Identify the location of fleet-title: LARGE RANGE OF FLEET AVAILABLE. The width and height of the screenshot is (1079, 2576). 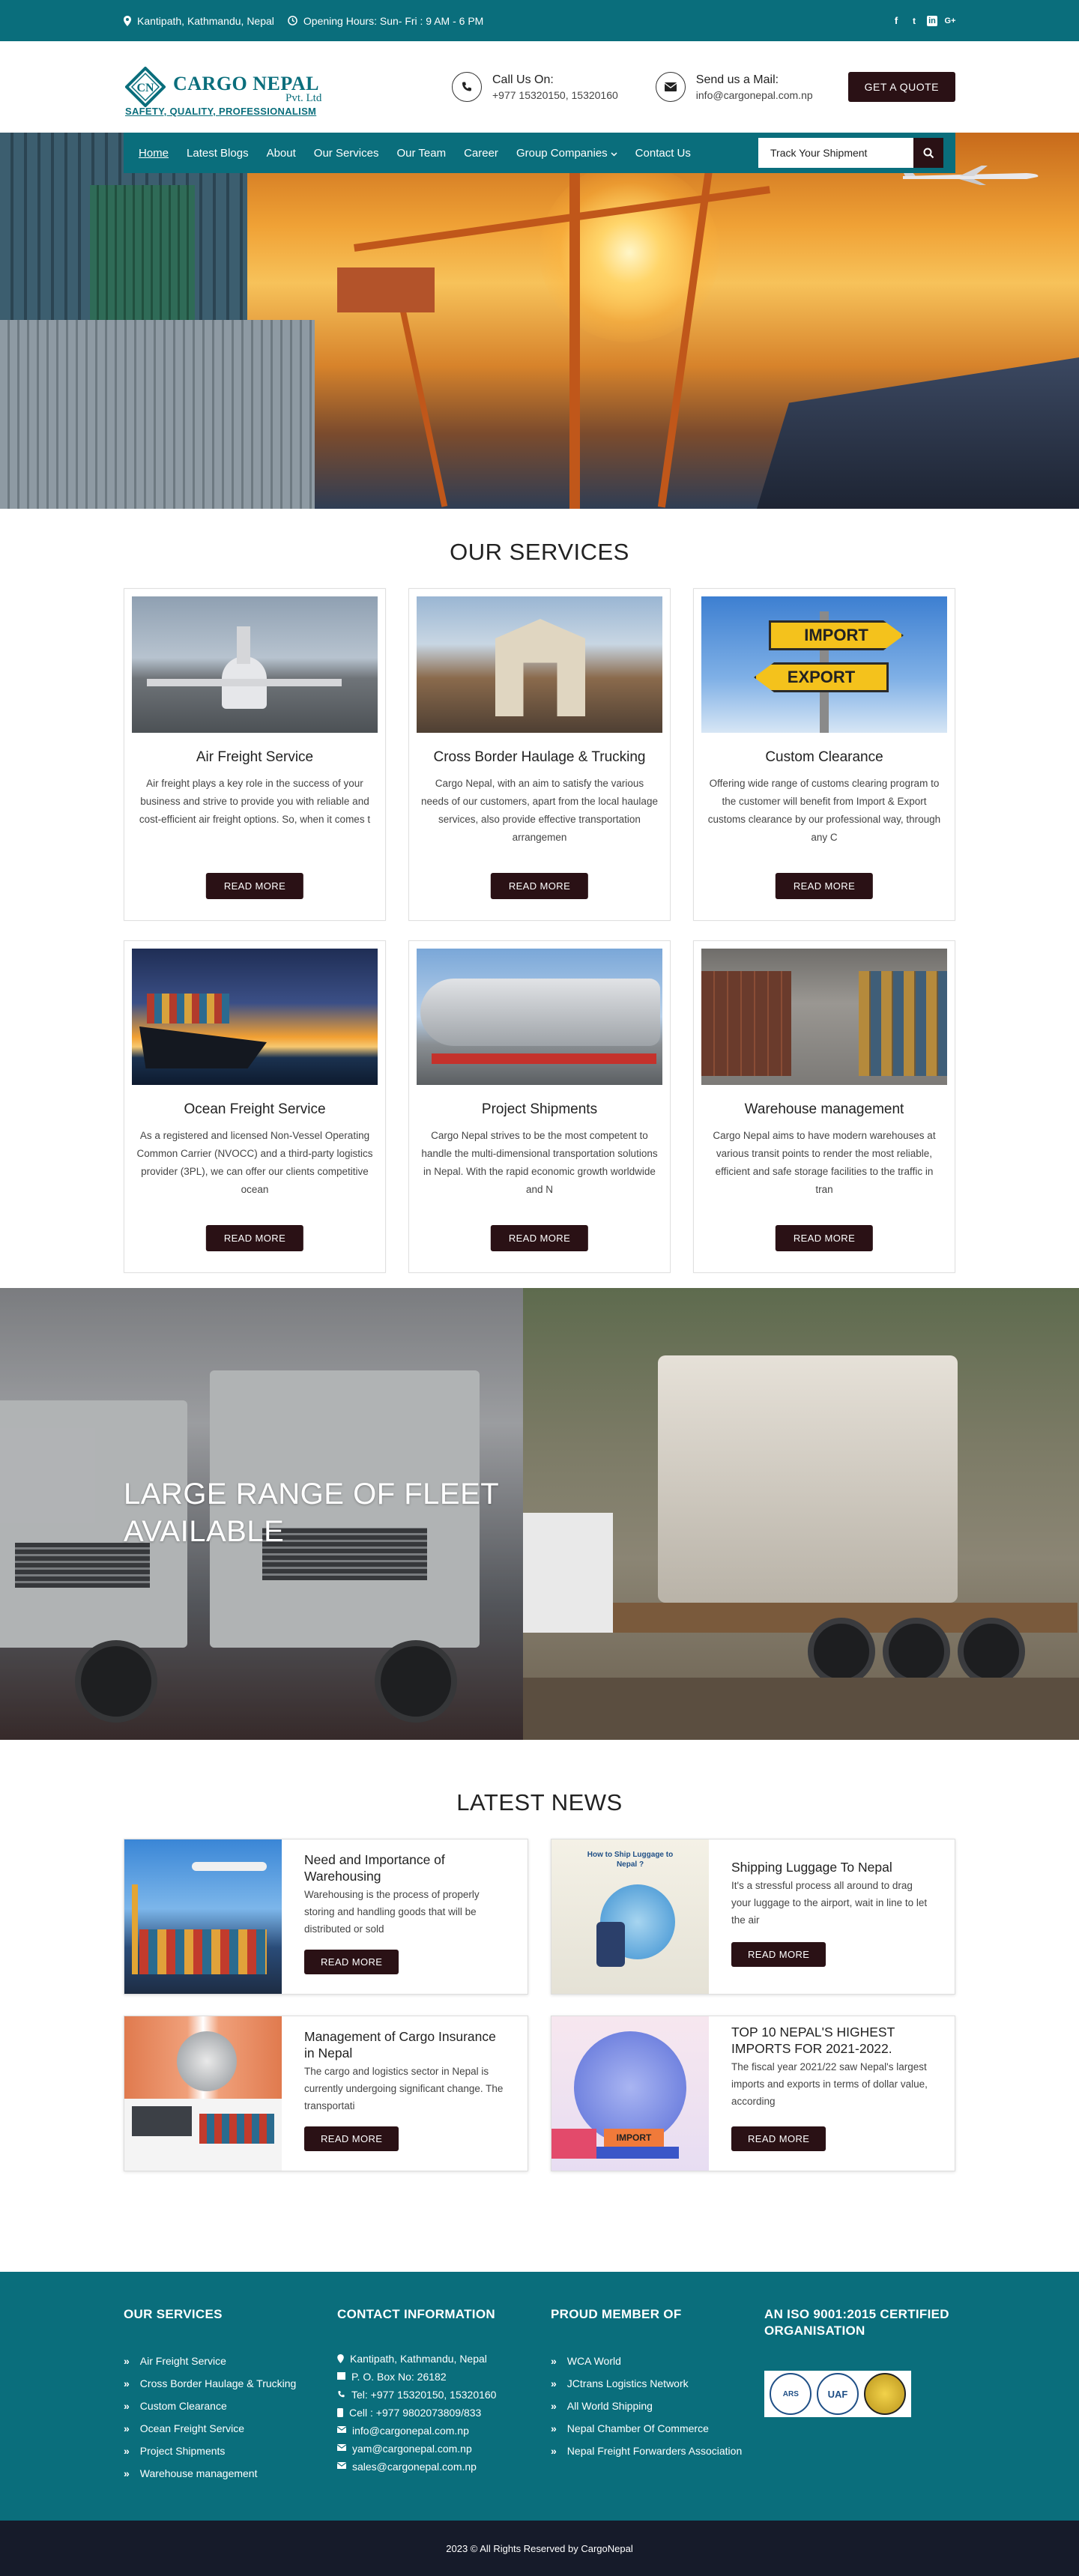
(311, 1512).